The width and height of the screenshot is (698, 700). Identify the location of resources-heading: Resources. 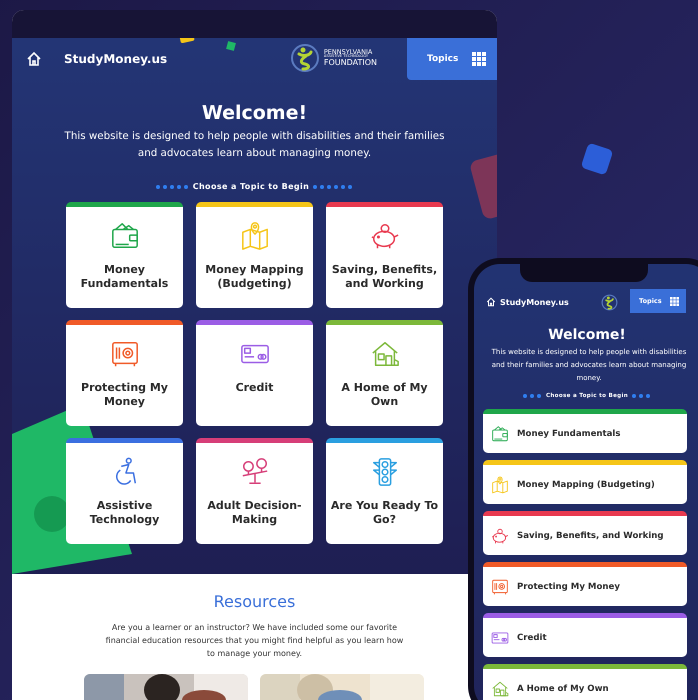
(254, 601).